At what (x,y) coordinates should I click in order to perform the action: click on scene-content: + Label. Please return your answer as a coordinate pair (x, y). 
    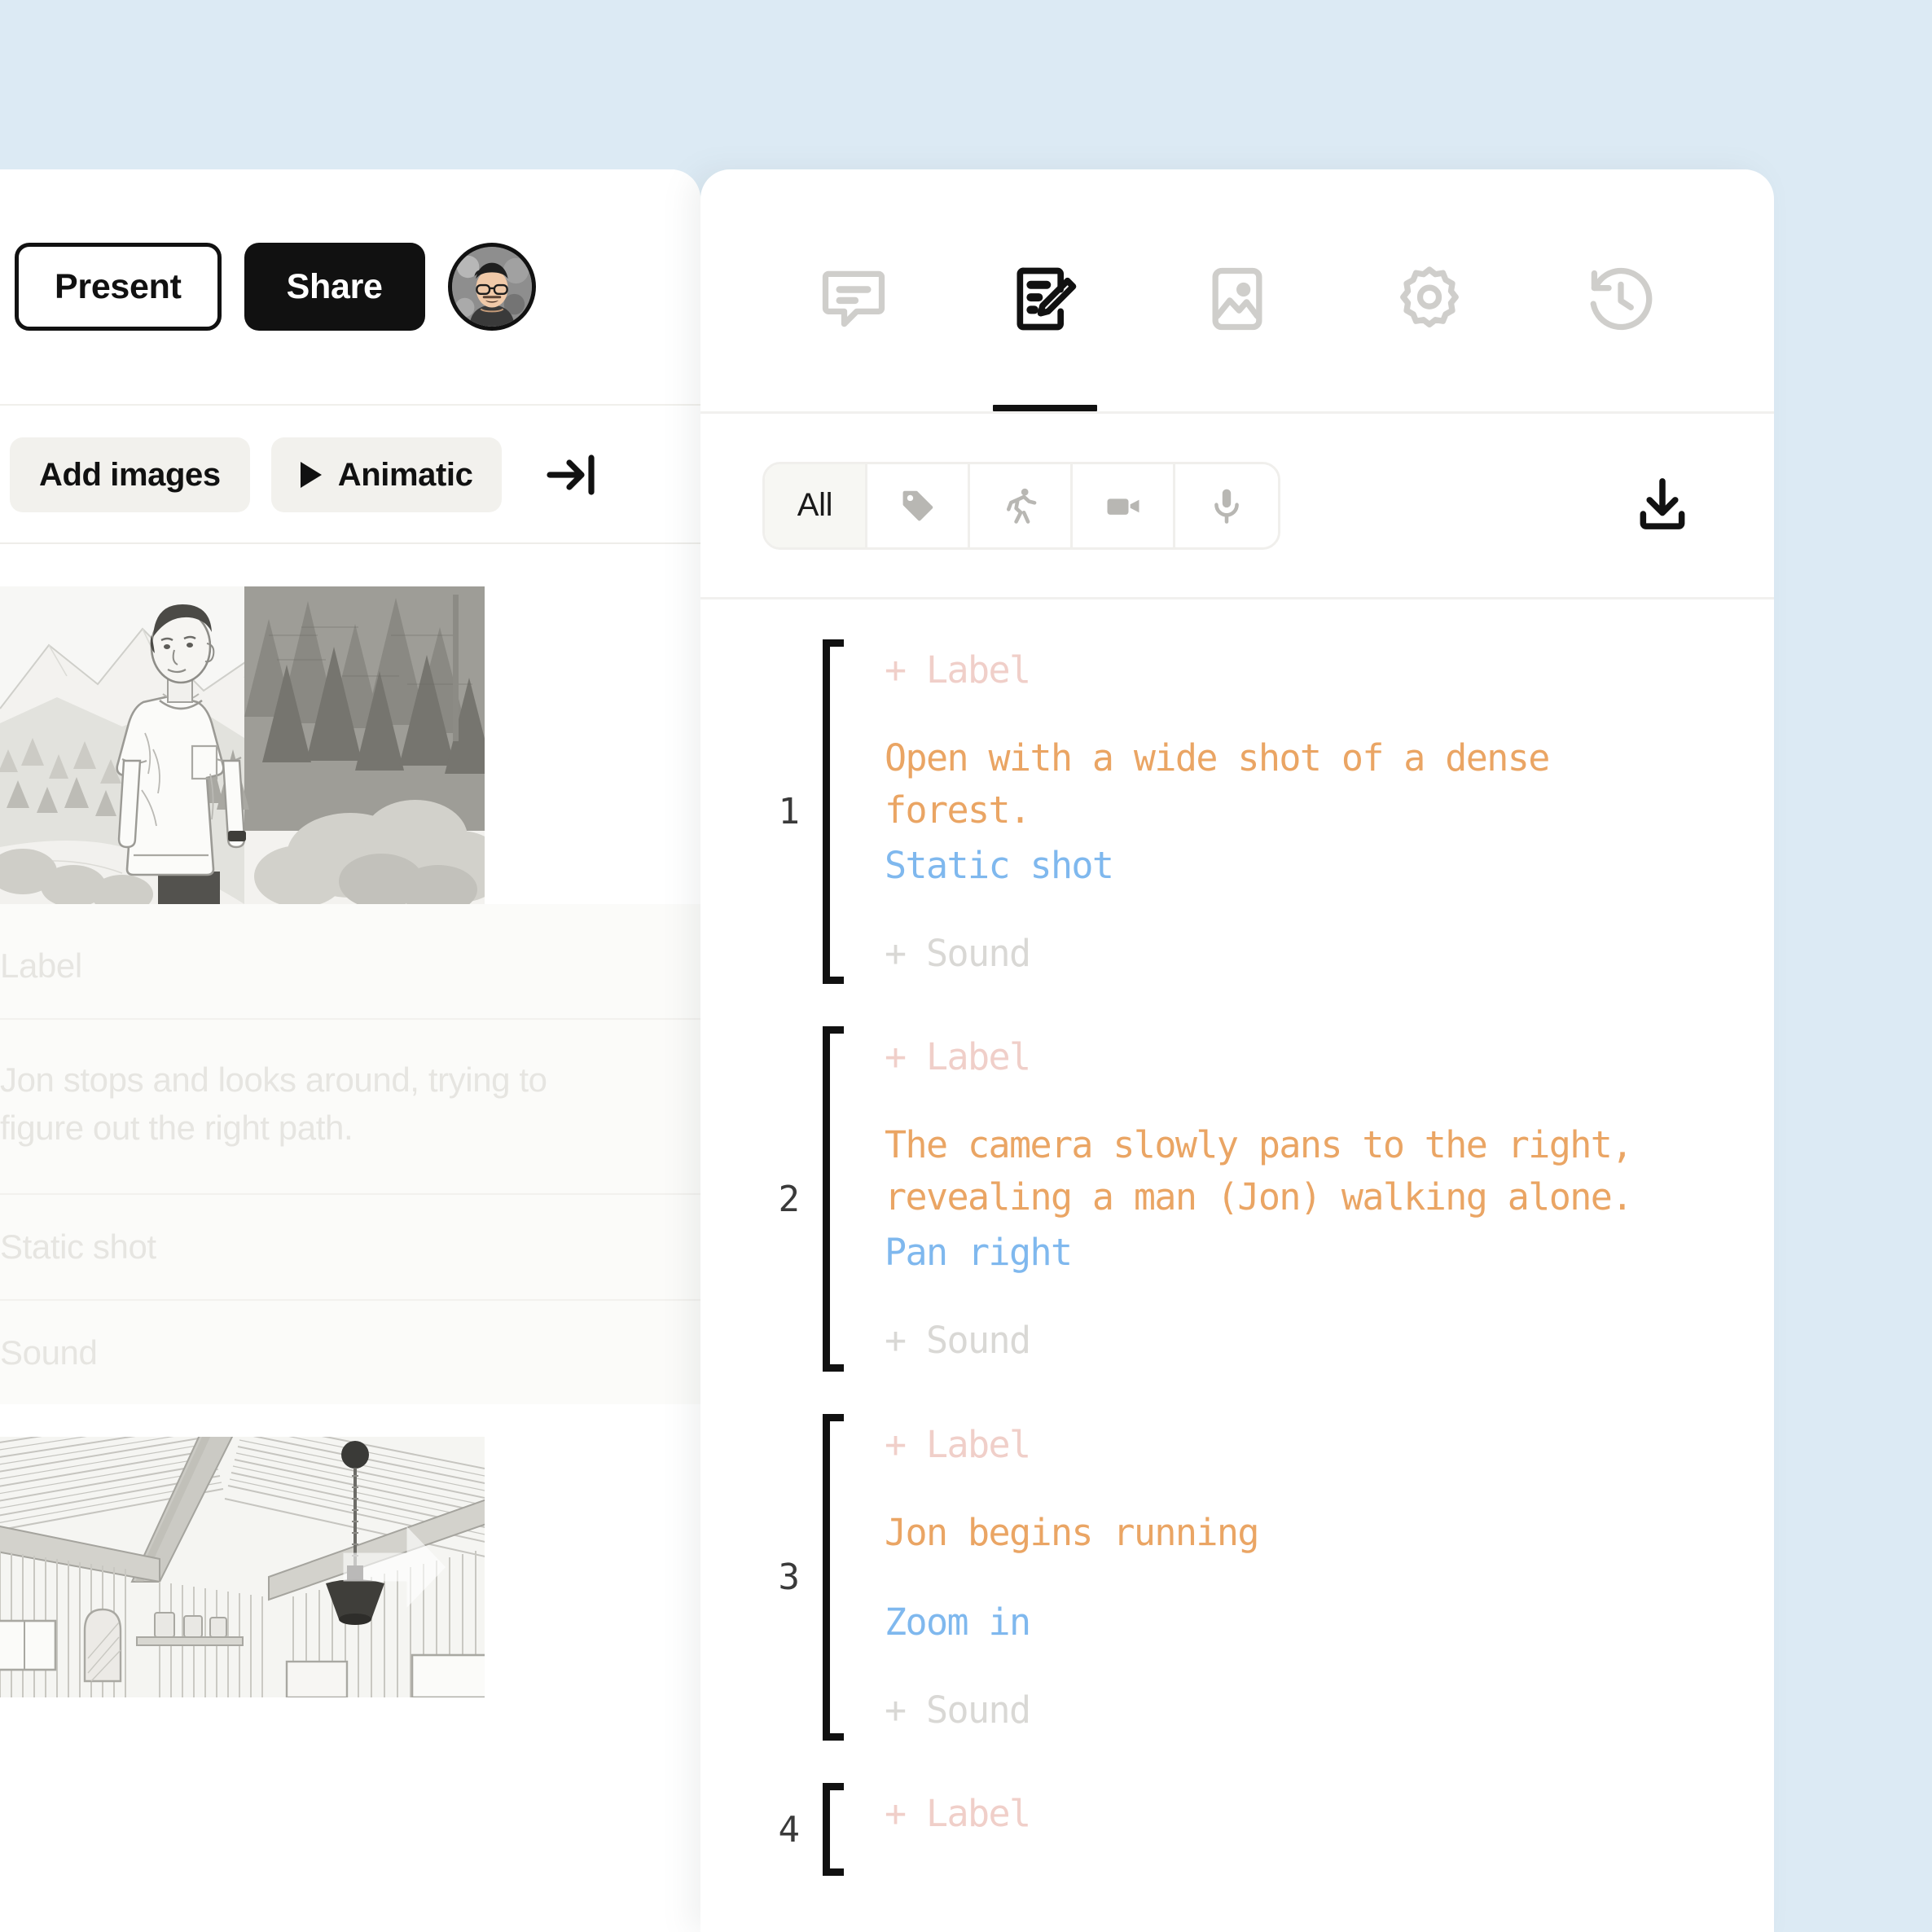
    Looking at the image, I should click on (1312, 1830).